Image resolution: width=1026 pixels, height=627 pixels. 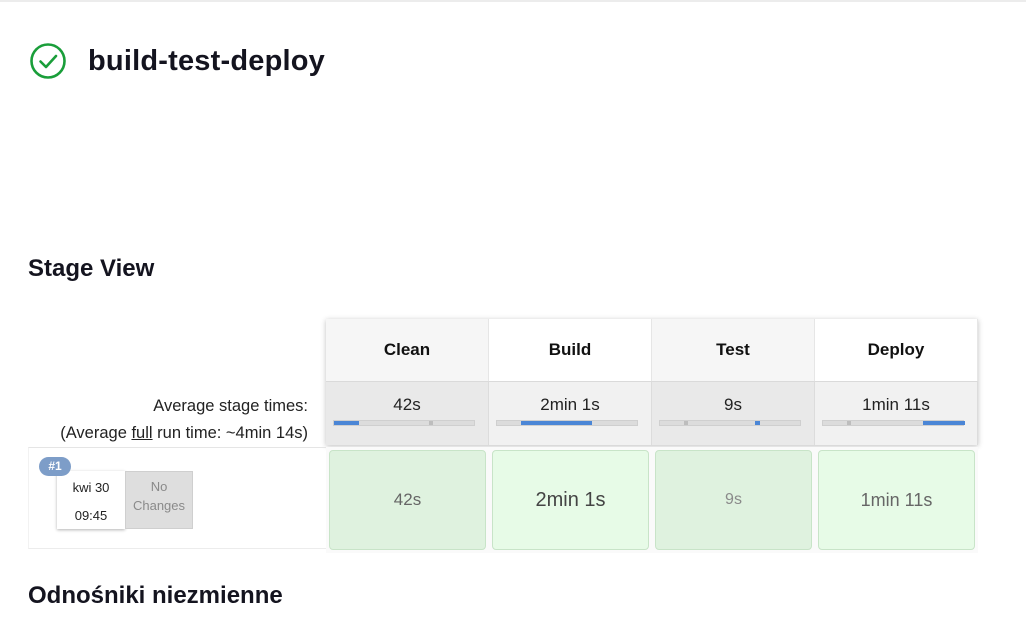 I want to click on run-stage-test: 9s, so click(x=733, y=500).